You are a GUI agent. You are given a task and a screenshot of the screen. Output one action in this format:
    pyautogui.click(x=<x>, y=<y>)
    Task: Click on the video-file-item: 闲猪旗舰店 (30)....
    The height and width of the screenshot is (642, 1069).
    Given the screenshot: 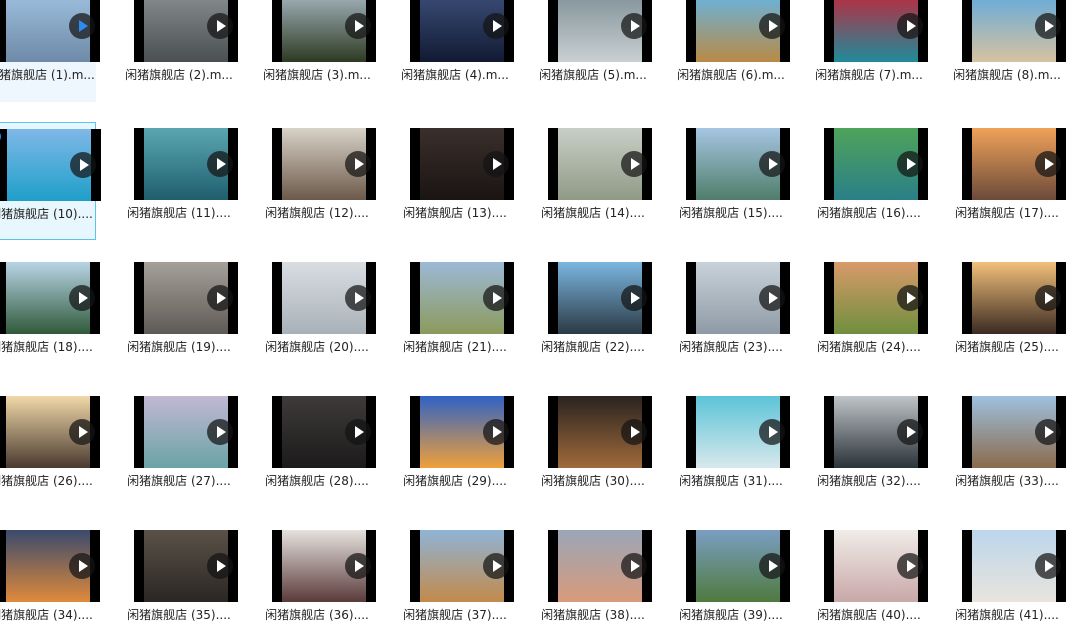 What is the action you would take?
    pyautogui.click(x=595, y=449)
    